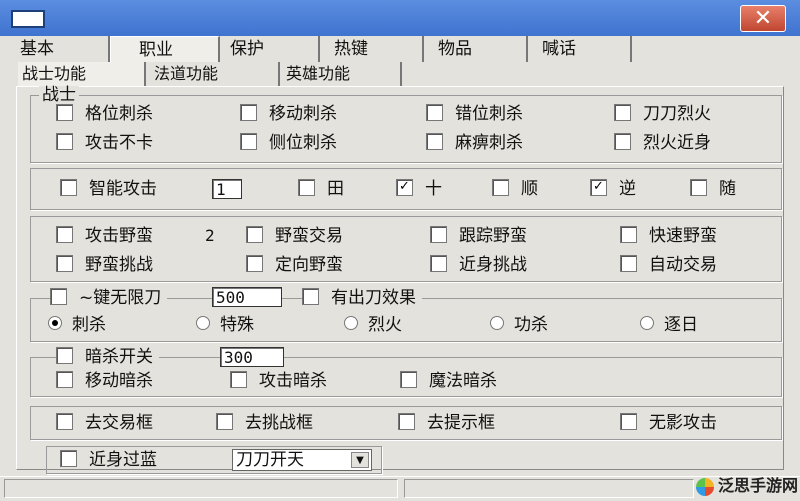 This screenshot has height=501, width=800. I want to click on checkbox-野蛮挑战: 野蛮挑战, so click(104, 264).